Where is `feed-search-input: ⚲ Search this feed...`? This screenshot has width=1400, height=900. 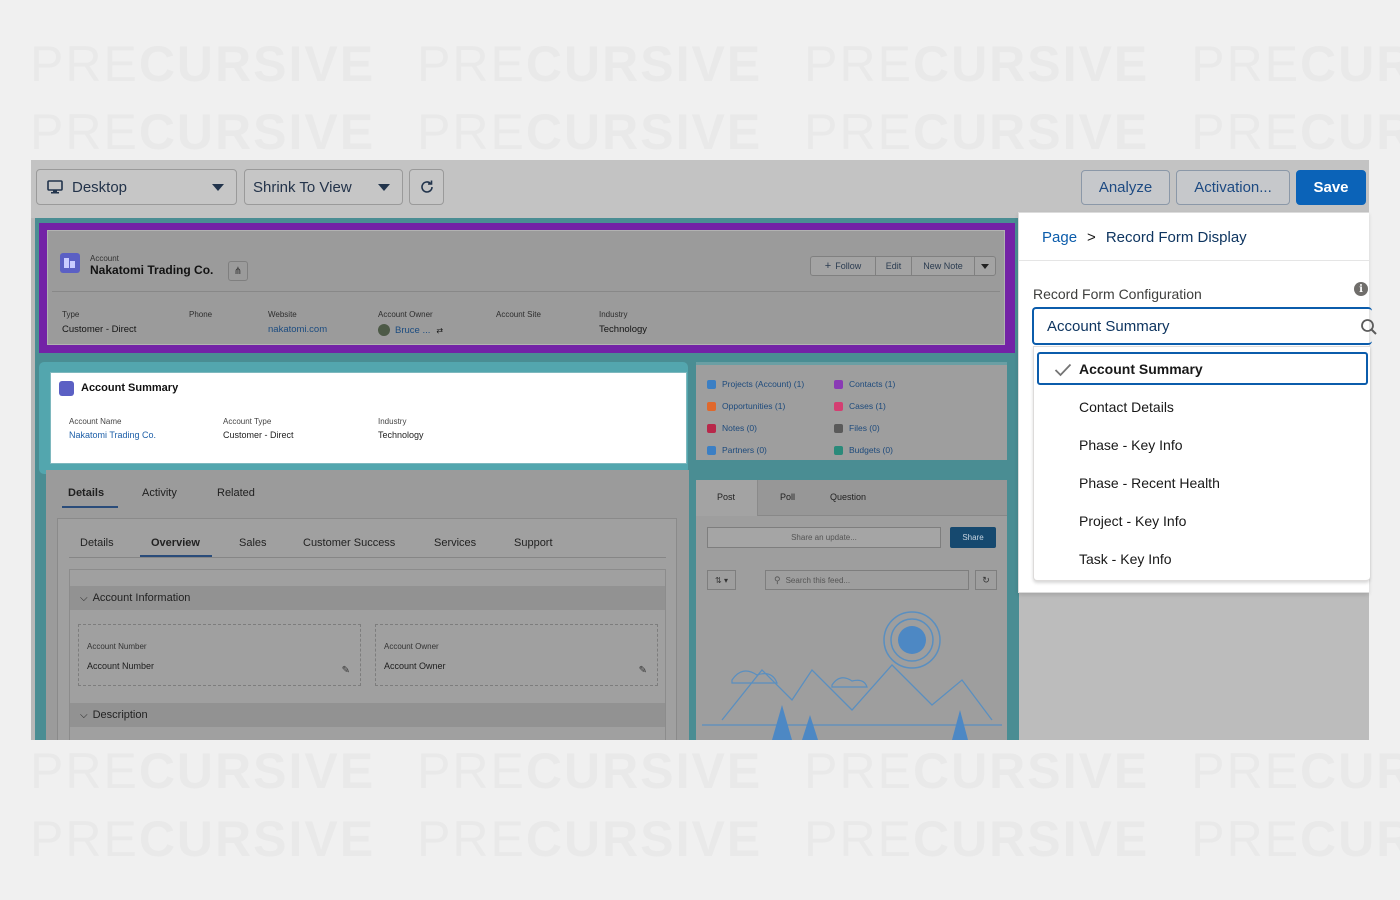
feed-search-input: ⚲ Search this feed... is located at coordinates (867, 580).